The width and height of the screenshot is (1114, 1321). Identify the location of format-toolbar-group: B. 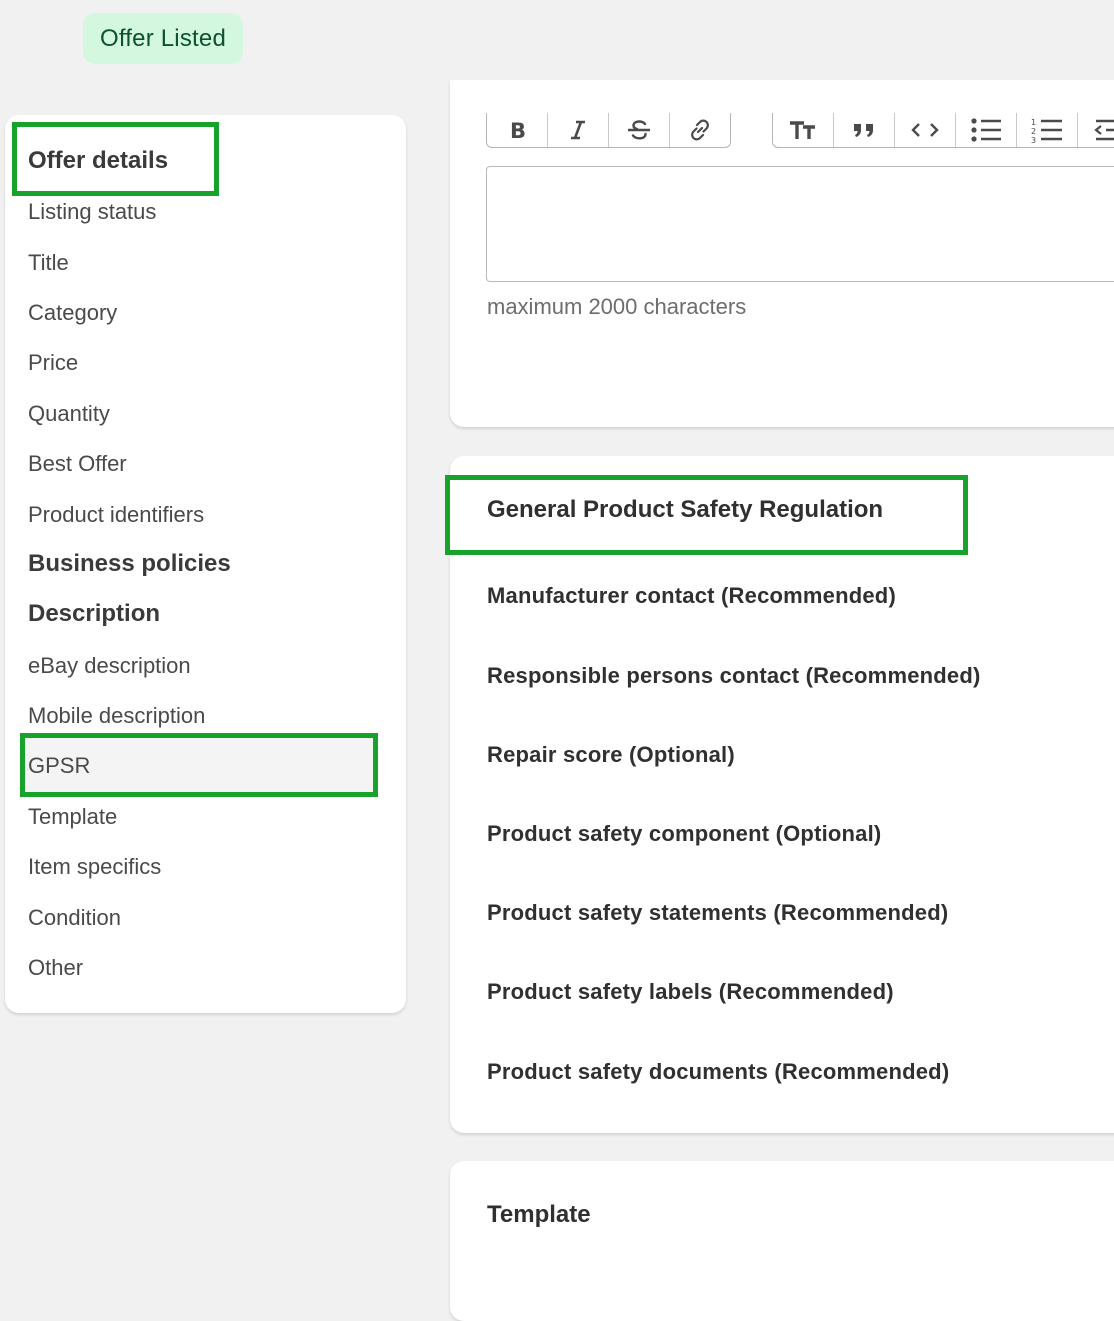
(608, 130).